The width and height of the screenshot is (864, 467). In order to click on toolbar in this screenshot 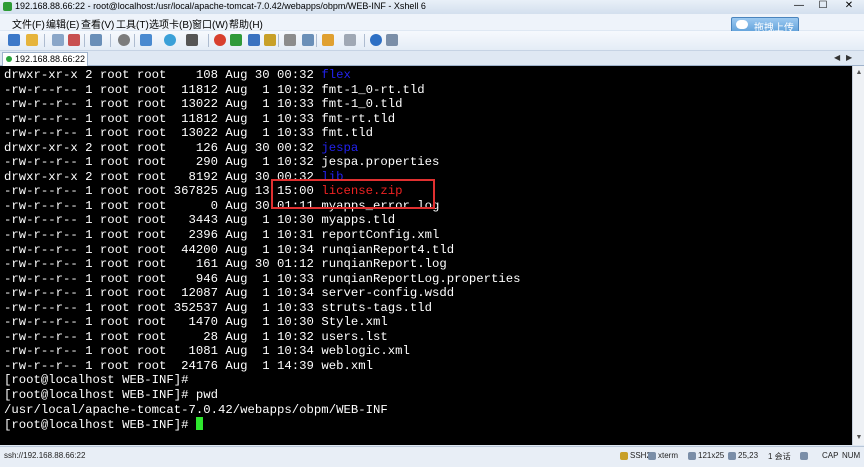, I will do `click(432, 41)`.